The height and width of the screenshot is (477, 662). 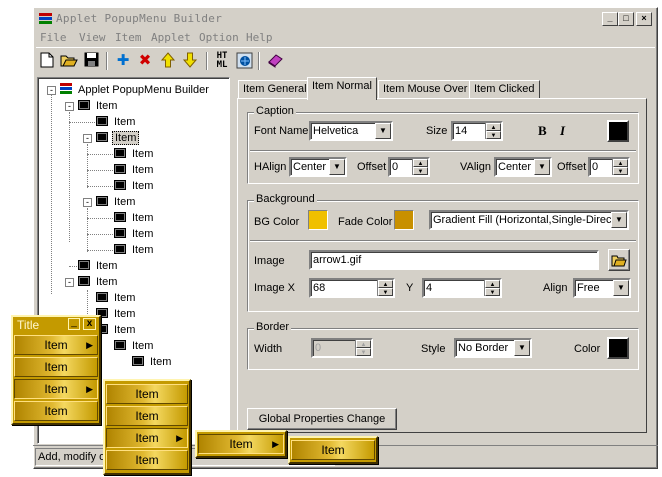 I want to click on tab-item-clicked: Item Clicked, so click(x=504, y=89).